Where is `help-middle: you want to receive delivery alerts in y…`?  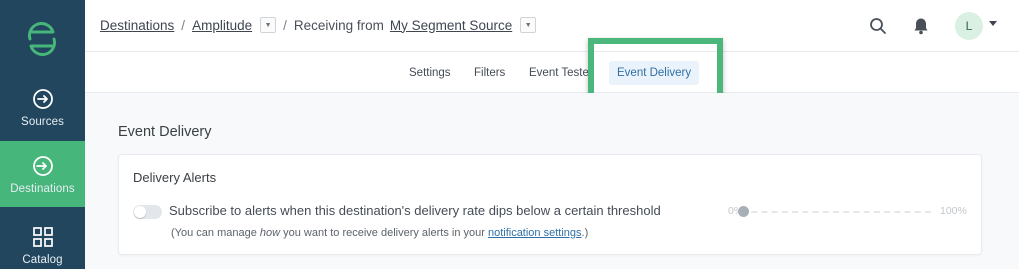 help-middle: you want to receive delivery alerts in y… is located at coordinates (384, 233).